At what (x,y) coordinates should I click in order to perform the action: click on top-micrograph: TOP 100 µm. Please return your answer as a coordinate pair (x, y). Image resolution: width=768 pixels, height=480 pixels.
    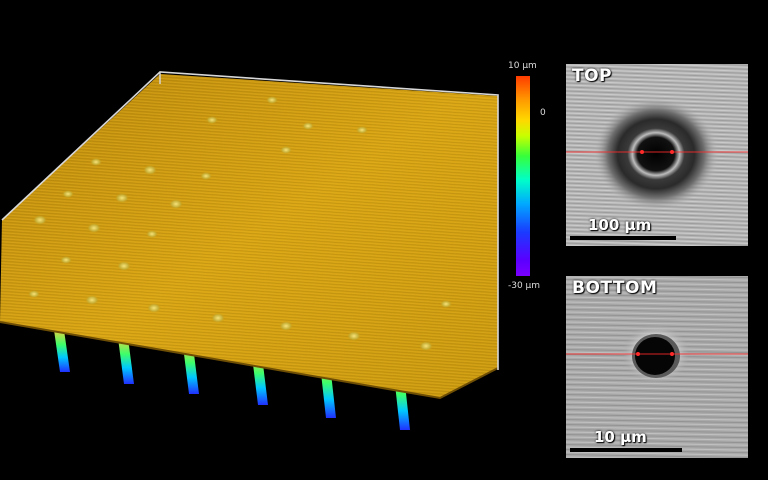
    Looking at the image, I should click on (657, 155).